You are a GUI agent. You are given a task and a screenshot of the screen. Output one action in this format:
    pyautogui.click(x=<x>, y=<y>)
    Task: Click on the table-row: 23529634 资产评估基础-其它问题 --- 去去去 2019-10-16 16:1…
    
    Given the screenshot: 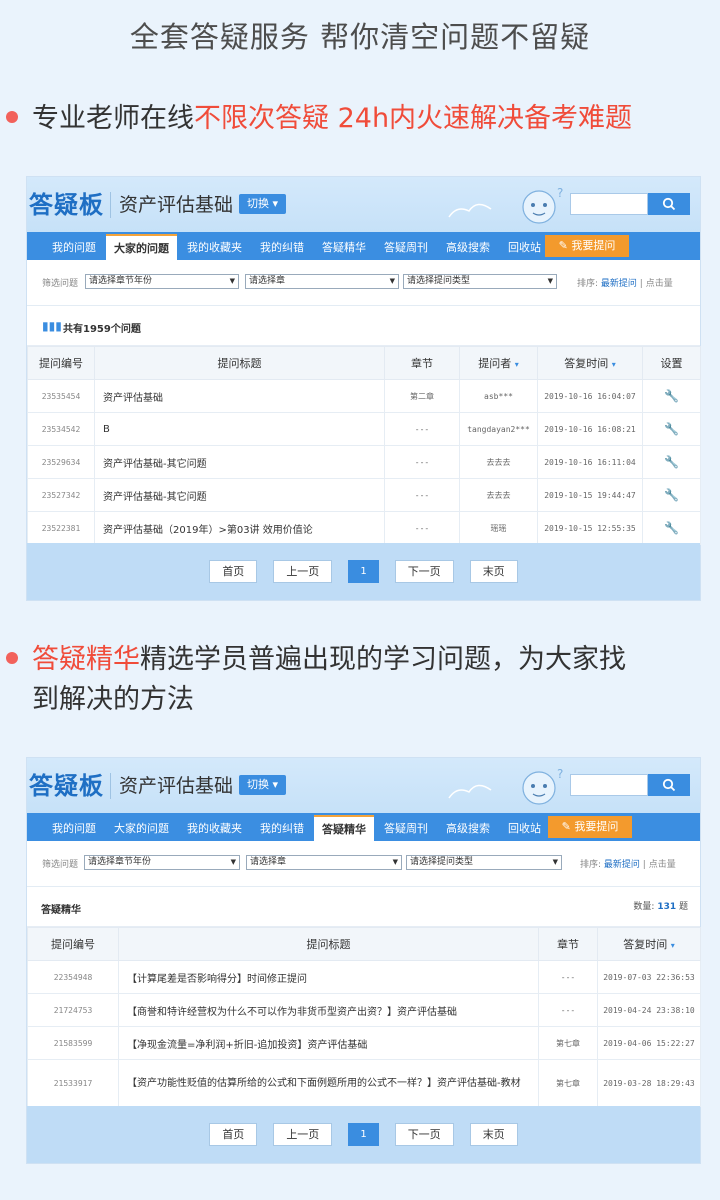 What is the action you would take?
    pyautogui.click(x=364, y=462)
    